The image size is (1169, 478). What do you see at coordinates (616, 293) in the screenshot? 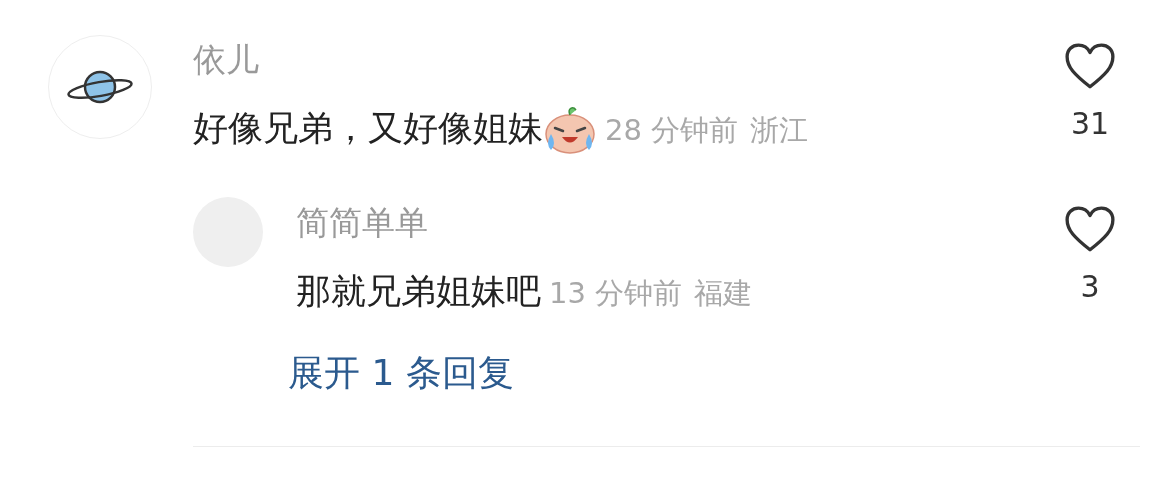
I see `timestamp: 13 分钟前` at bounding box center [616, 293].